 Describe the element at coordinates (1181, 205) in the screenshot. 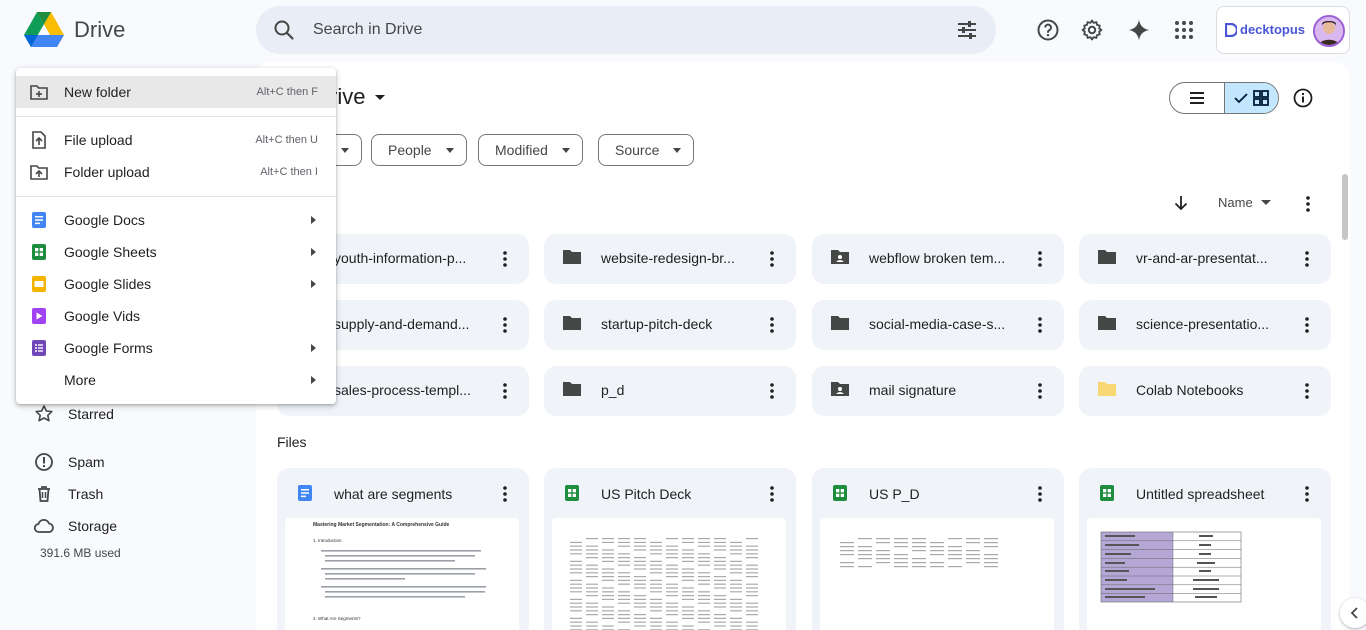

I see `sort-direction-button` at that location.